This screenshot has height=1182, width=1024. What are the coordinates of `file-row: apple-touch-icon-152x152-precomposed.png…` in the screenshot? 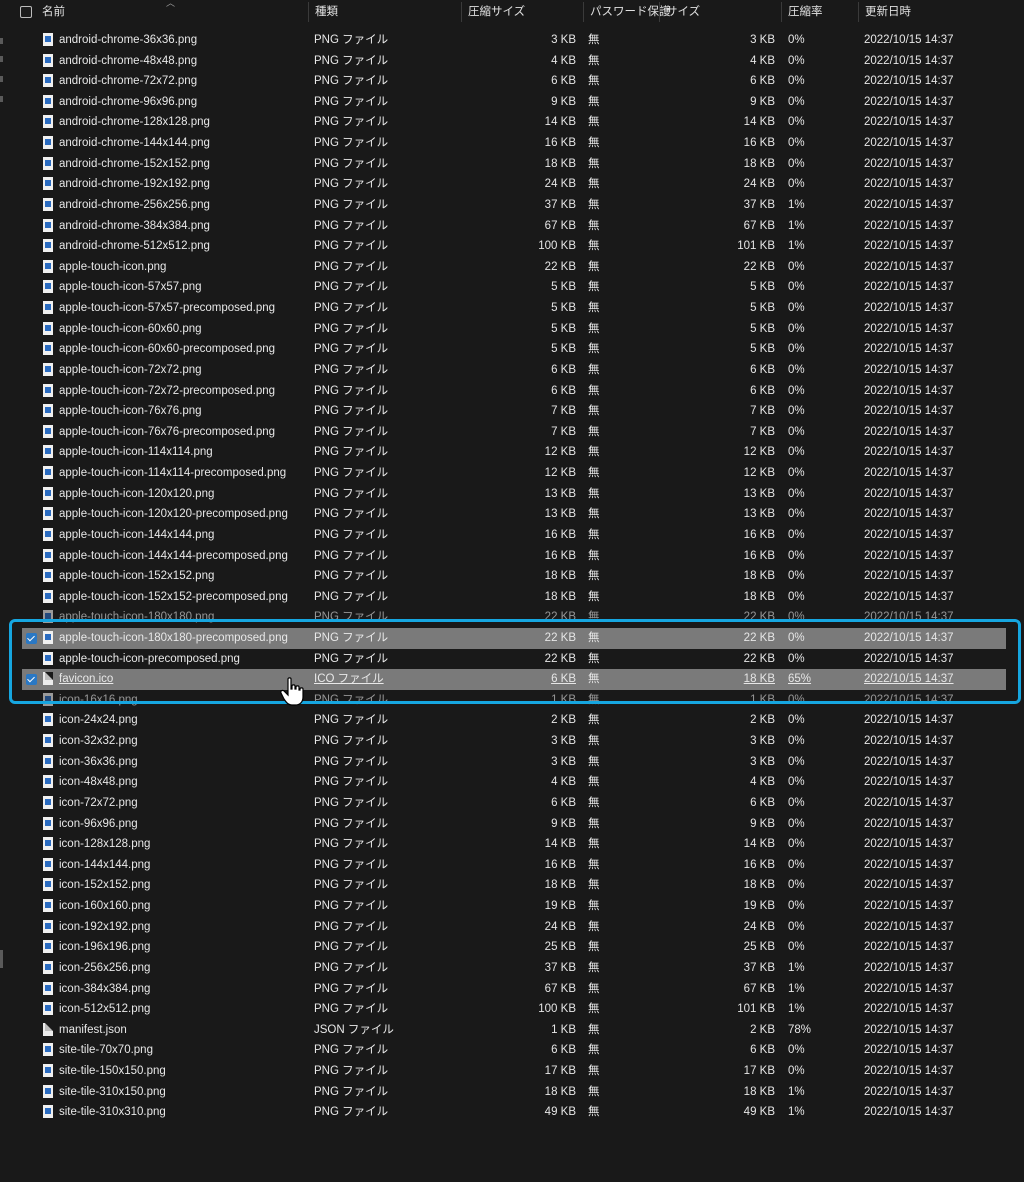 It's located at (514, 597).